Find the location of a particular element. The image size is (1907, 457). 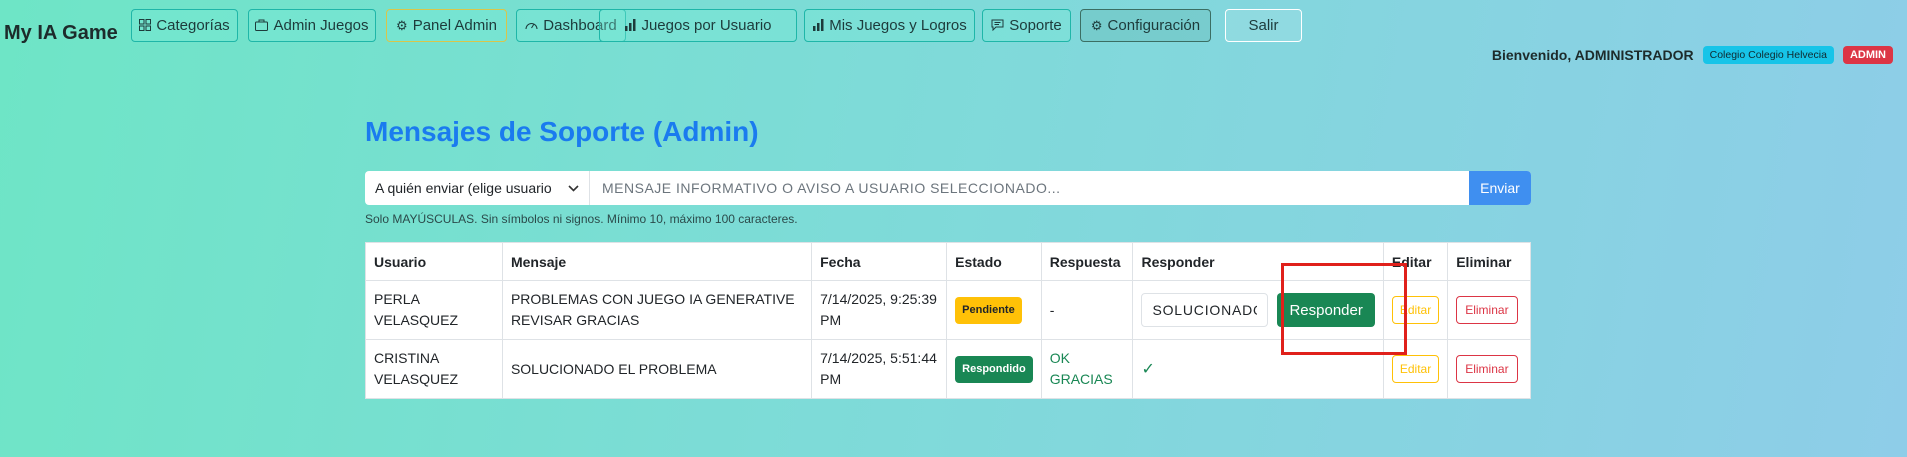

brand-title: My IA Game is located at coordinates (61, 33).